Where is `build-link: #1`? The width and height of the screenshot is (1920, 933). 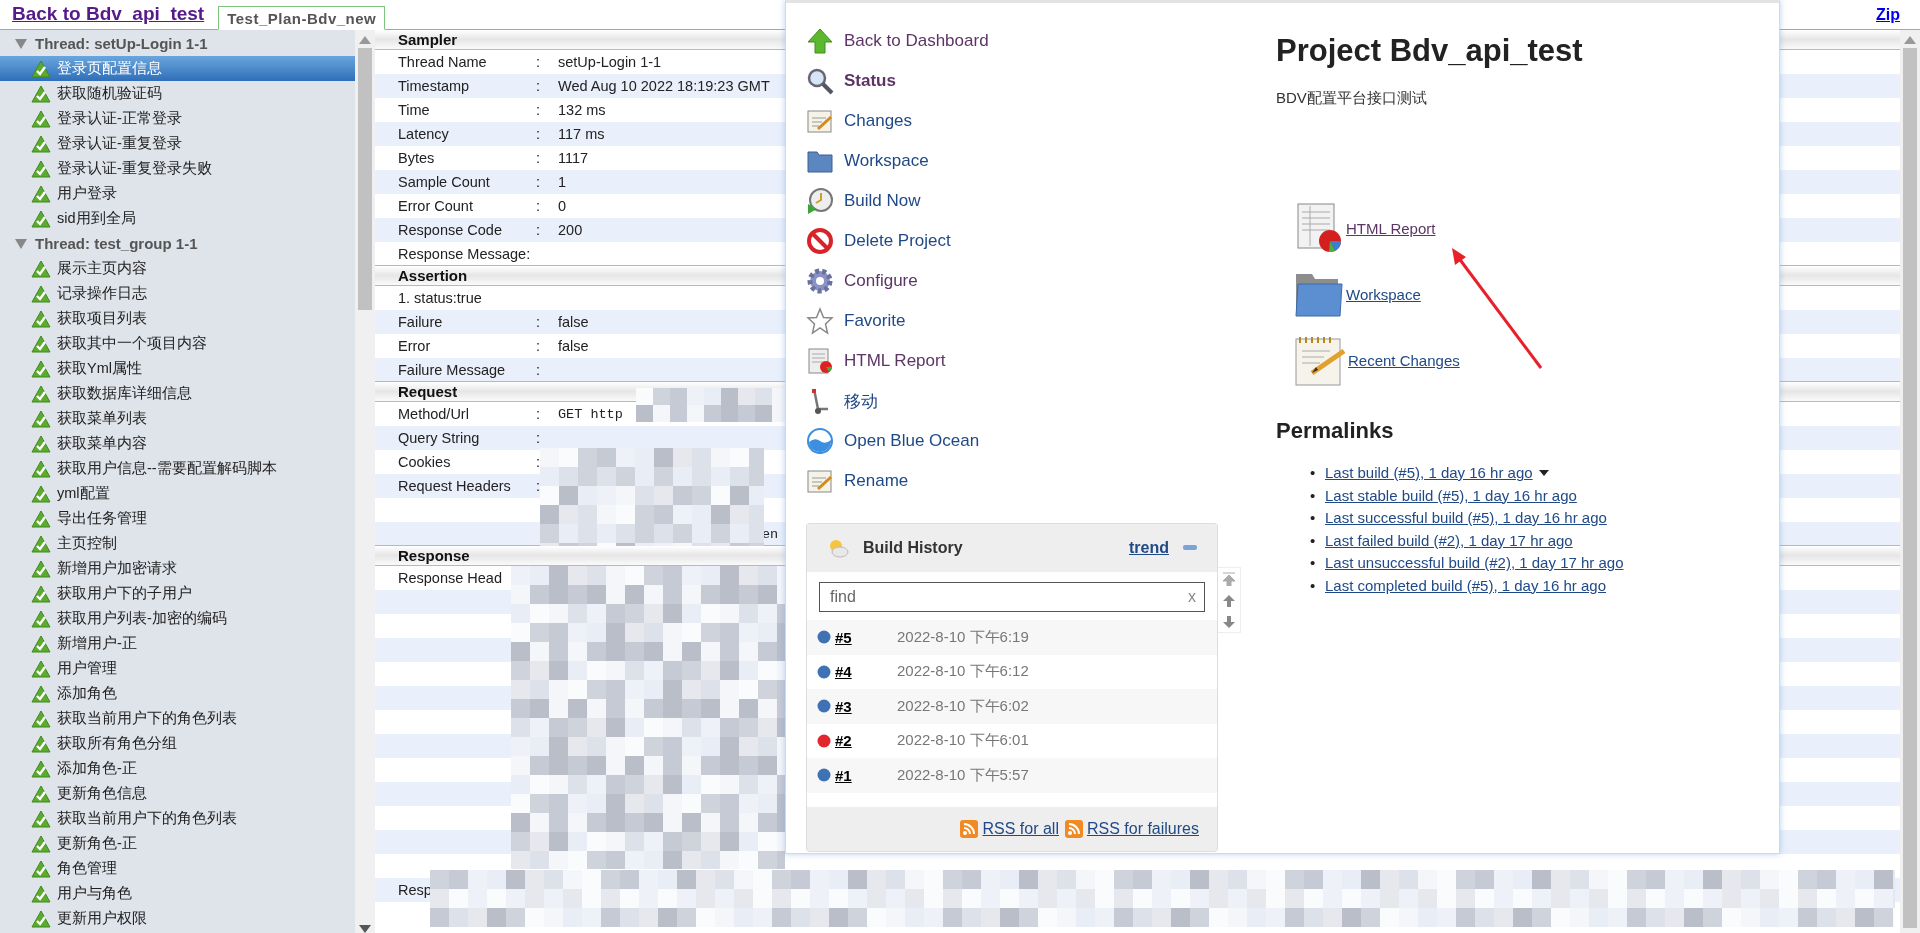
build-link: #1 is located at coordinates (866, 775).